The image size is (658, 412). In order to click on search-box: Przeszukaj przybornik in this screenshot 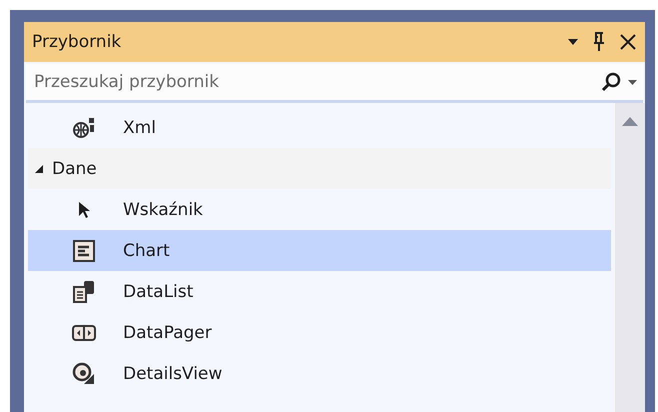, I will do `click(334, 83)`.